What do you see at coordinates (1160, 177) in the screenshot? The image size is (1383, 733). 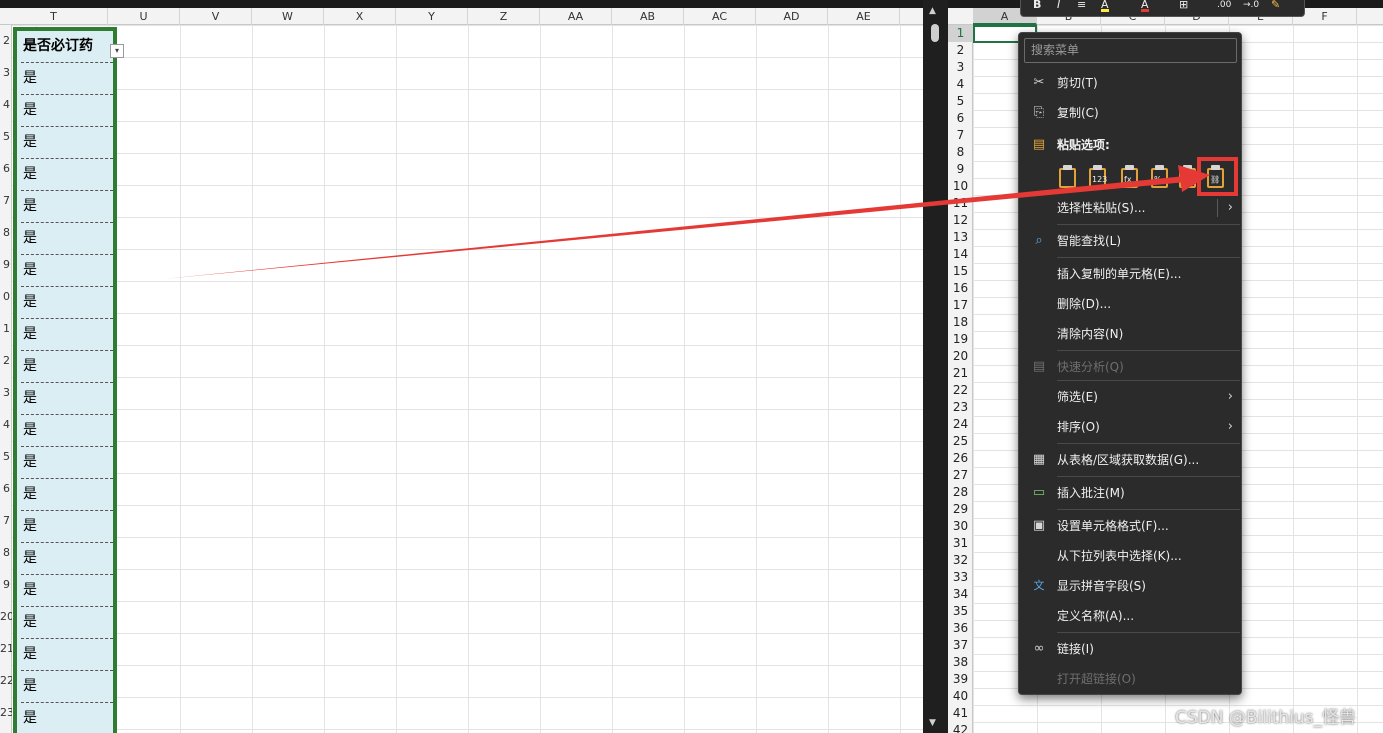 I see `paste-formatting-icon: %` at bounding box center [1160, 177].